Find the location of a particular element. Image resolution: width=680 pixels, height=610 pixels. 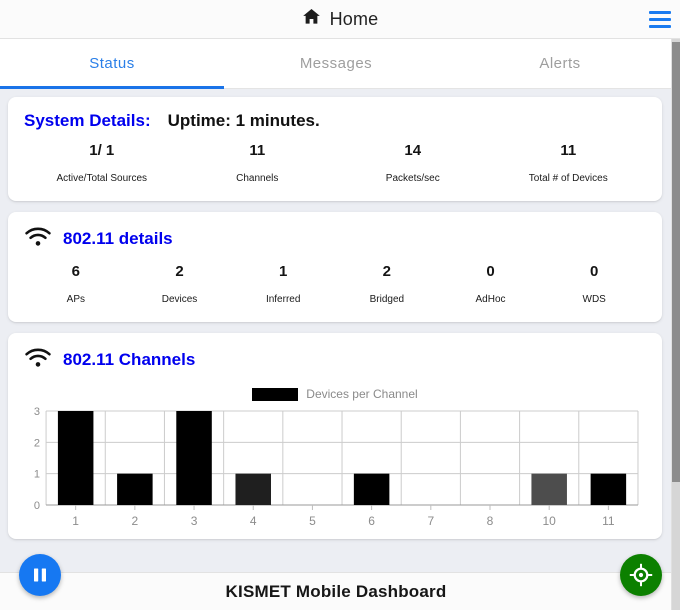

stat-label: Total # of Devices is located at coordinates (568, 178).